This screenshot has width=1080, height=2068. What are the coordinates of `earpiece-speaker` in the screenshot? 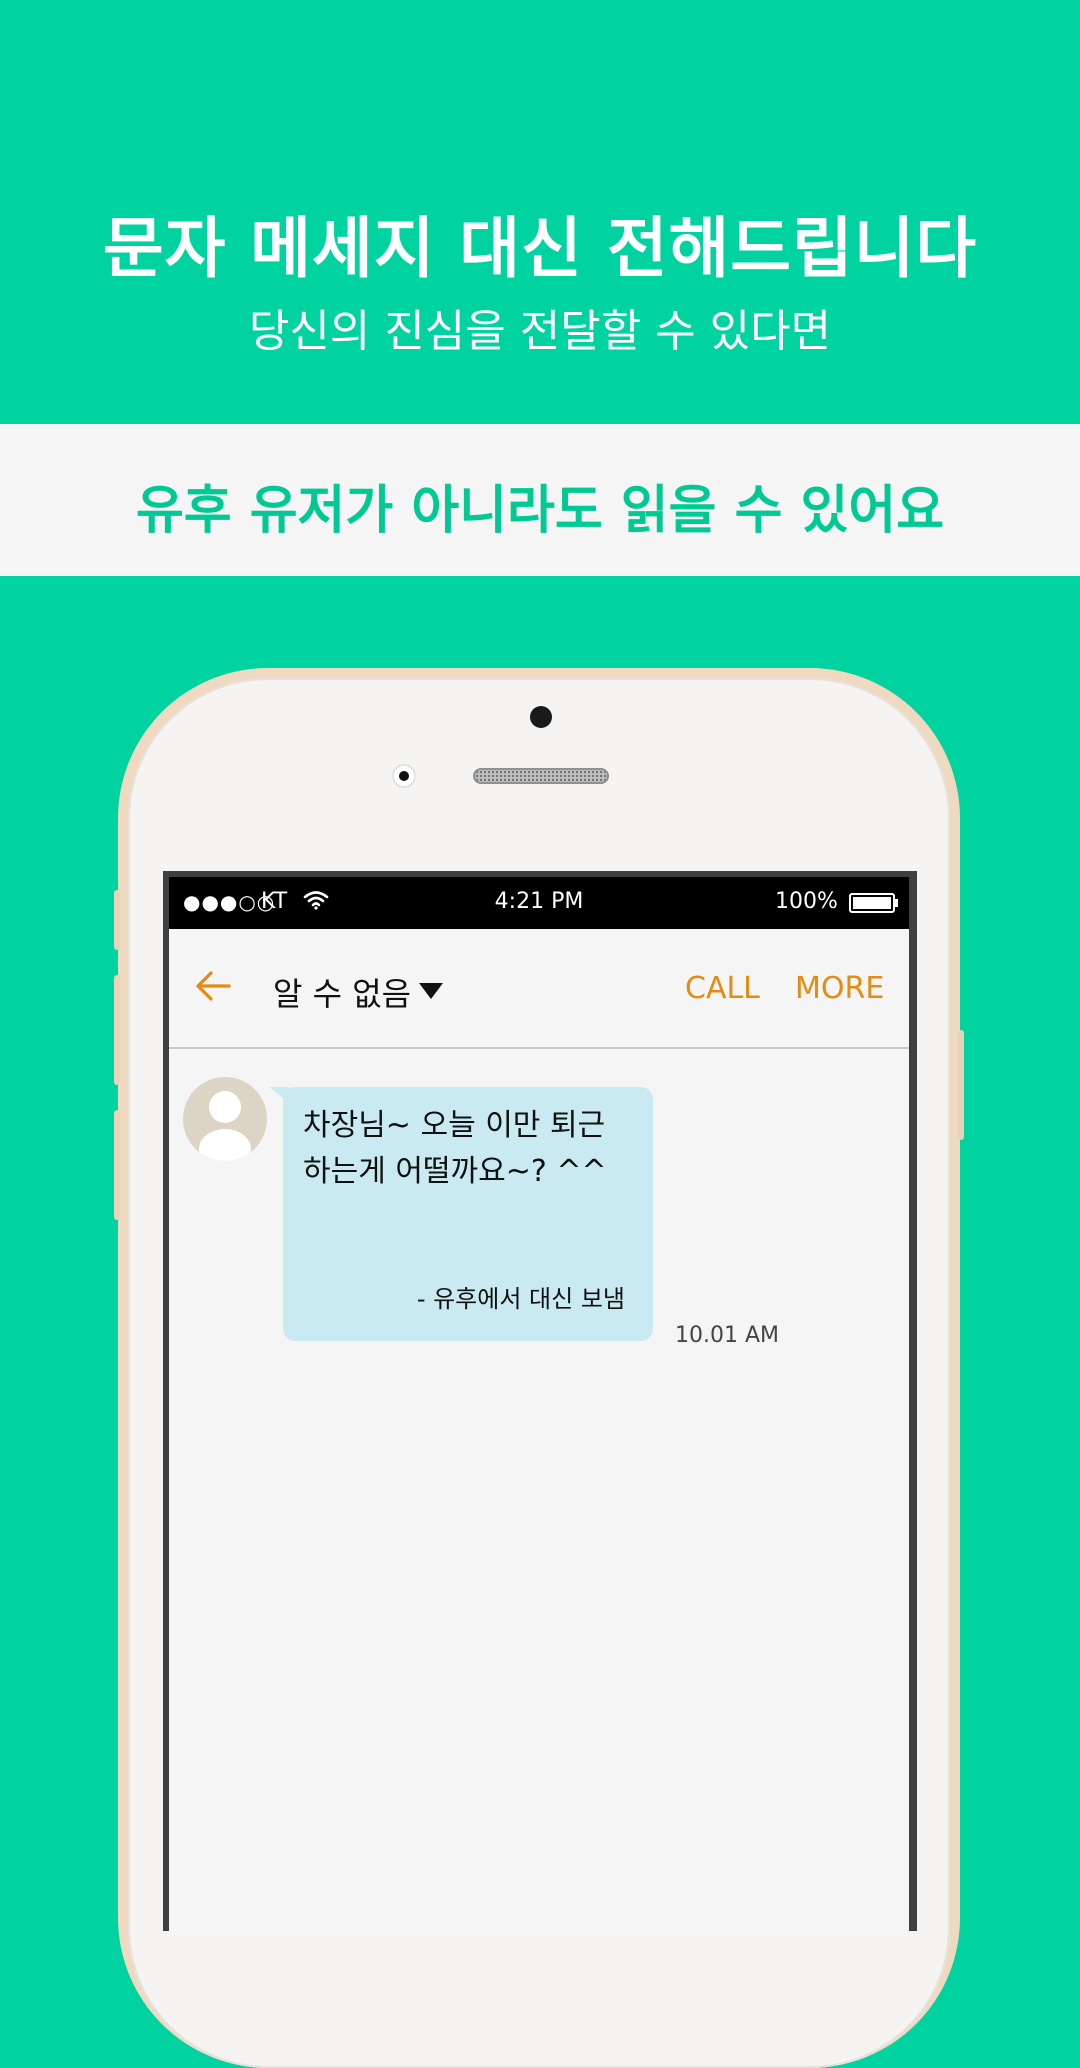 It's located at (541, 776).